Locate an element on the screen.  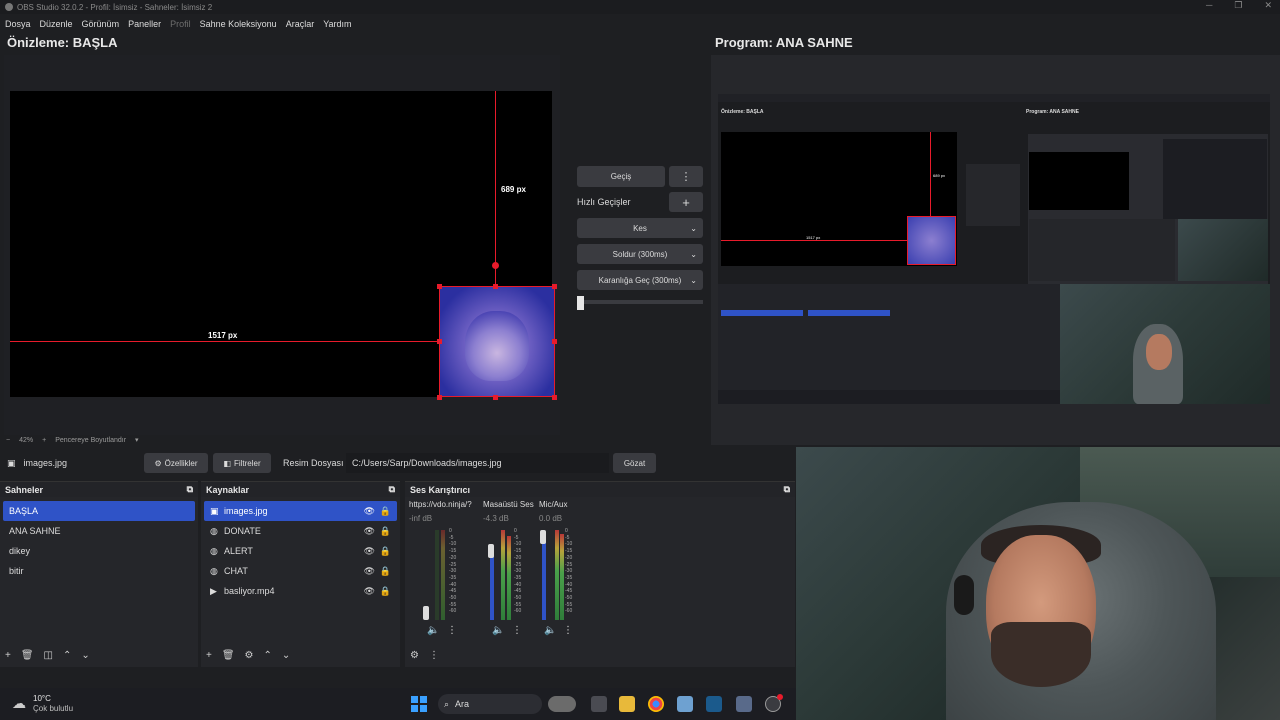
mixer-menu-icon: ⋮ is located at coordinates (434, 655).